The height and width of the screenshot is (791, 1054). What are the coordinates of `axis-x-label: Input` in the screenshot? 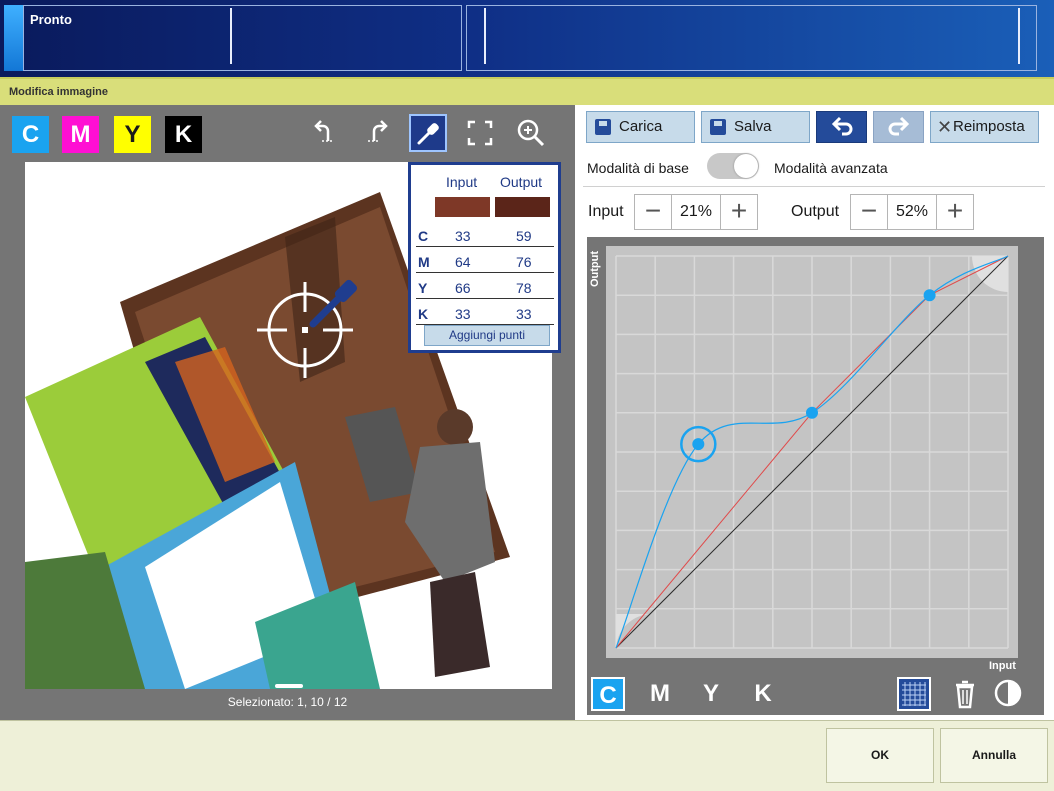 It's located at (1002, 666).